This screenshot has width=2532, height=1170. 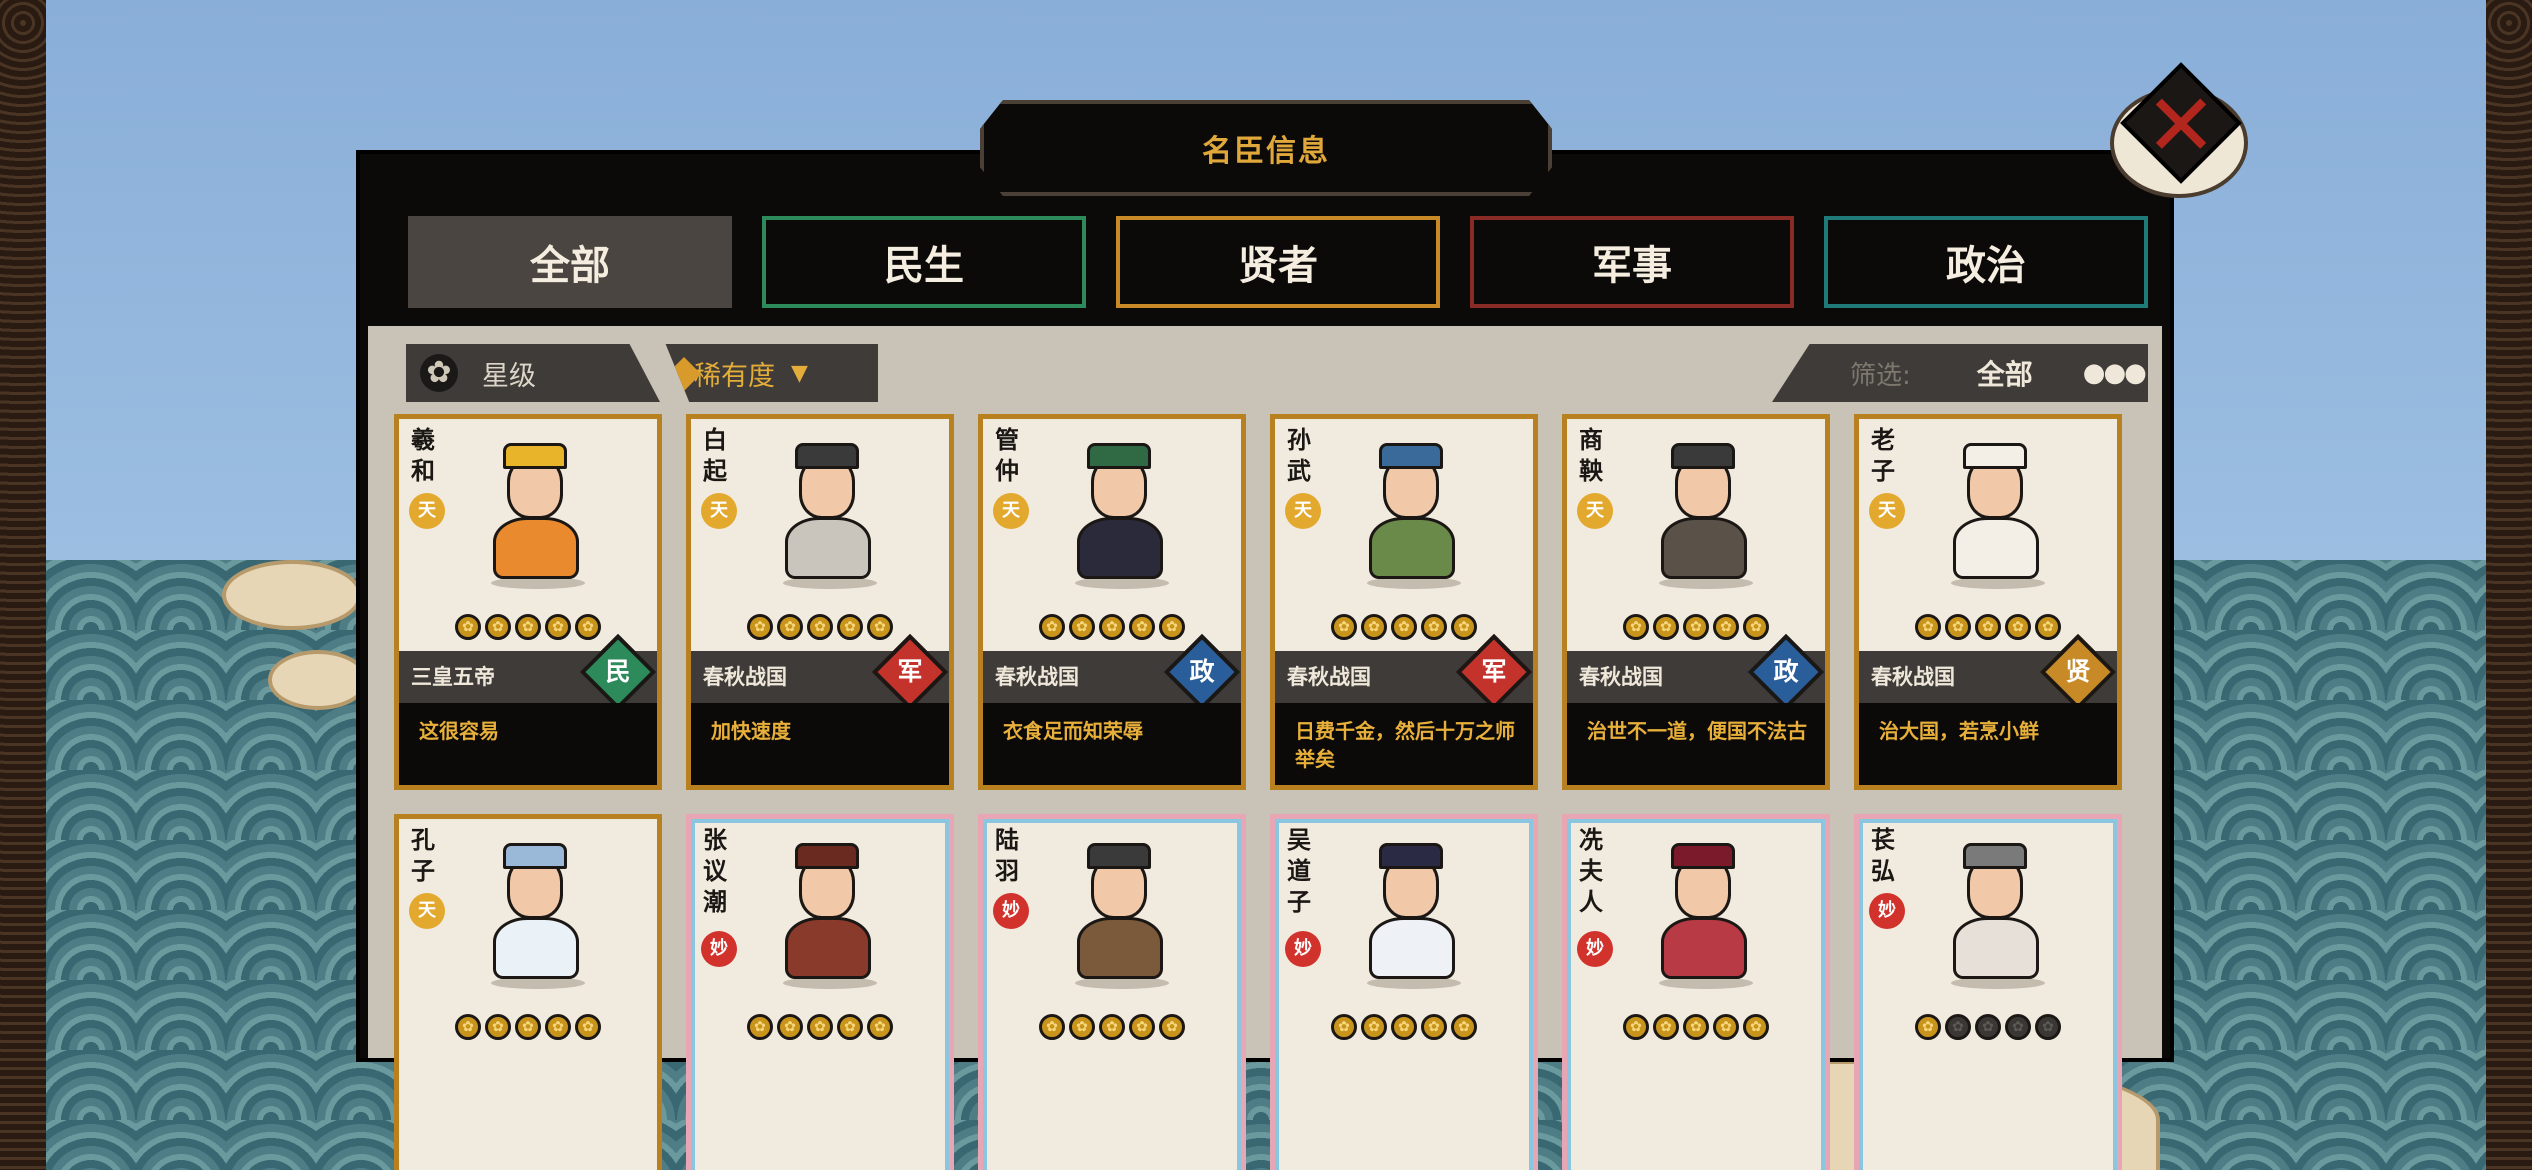 What do you see at coordinates (570, 262) in the screenshot?
I see `tab-all: 全部` at bounding box center [570, 262].